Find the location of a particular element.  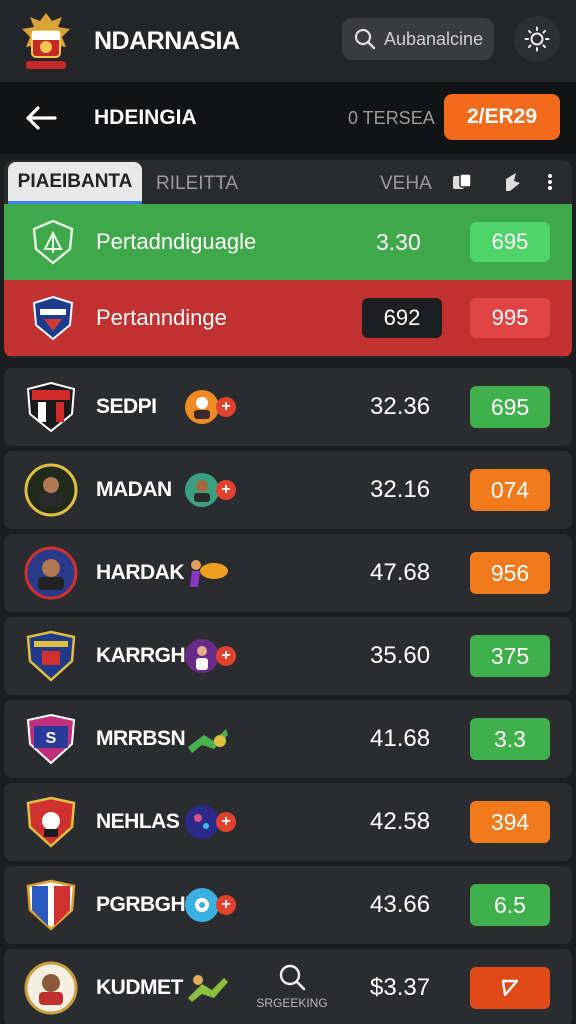

bottom-search-label: SRGEEKING is located at coordinates (292, 1003).